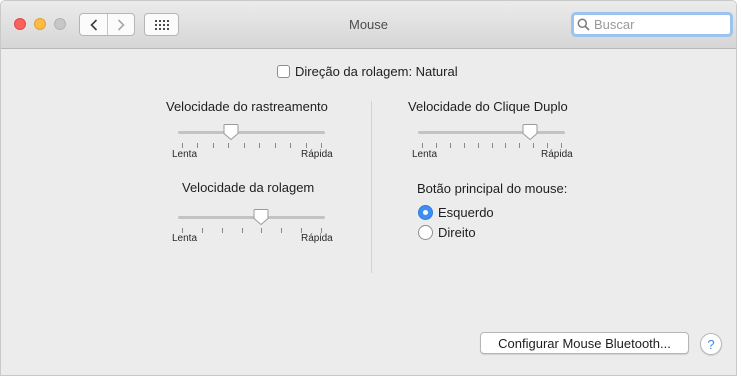 The image size is (741, 378). I want to click on help-button: ?, so click(711, 344).